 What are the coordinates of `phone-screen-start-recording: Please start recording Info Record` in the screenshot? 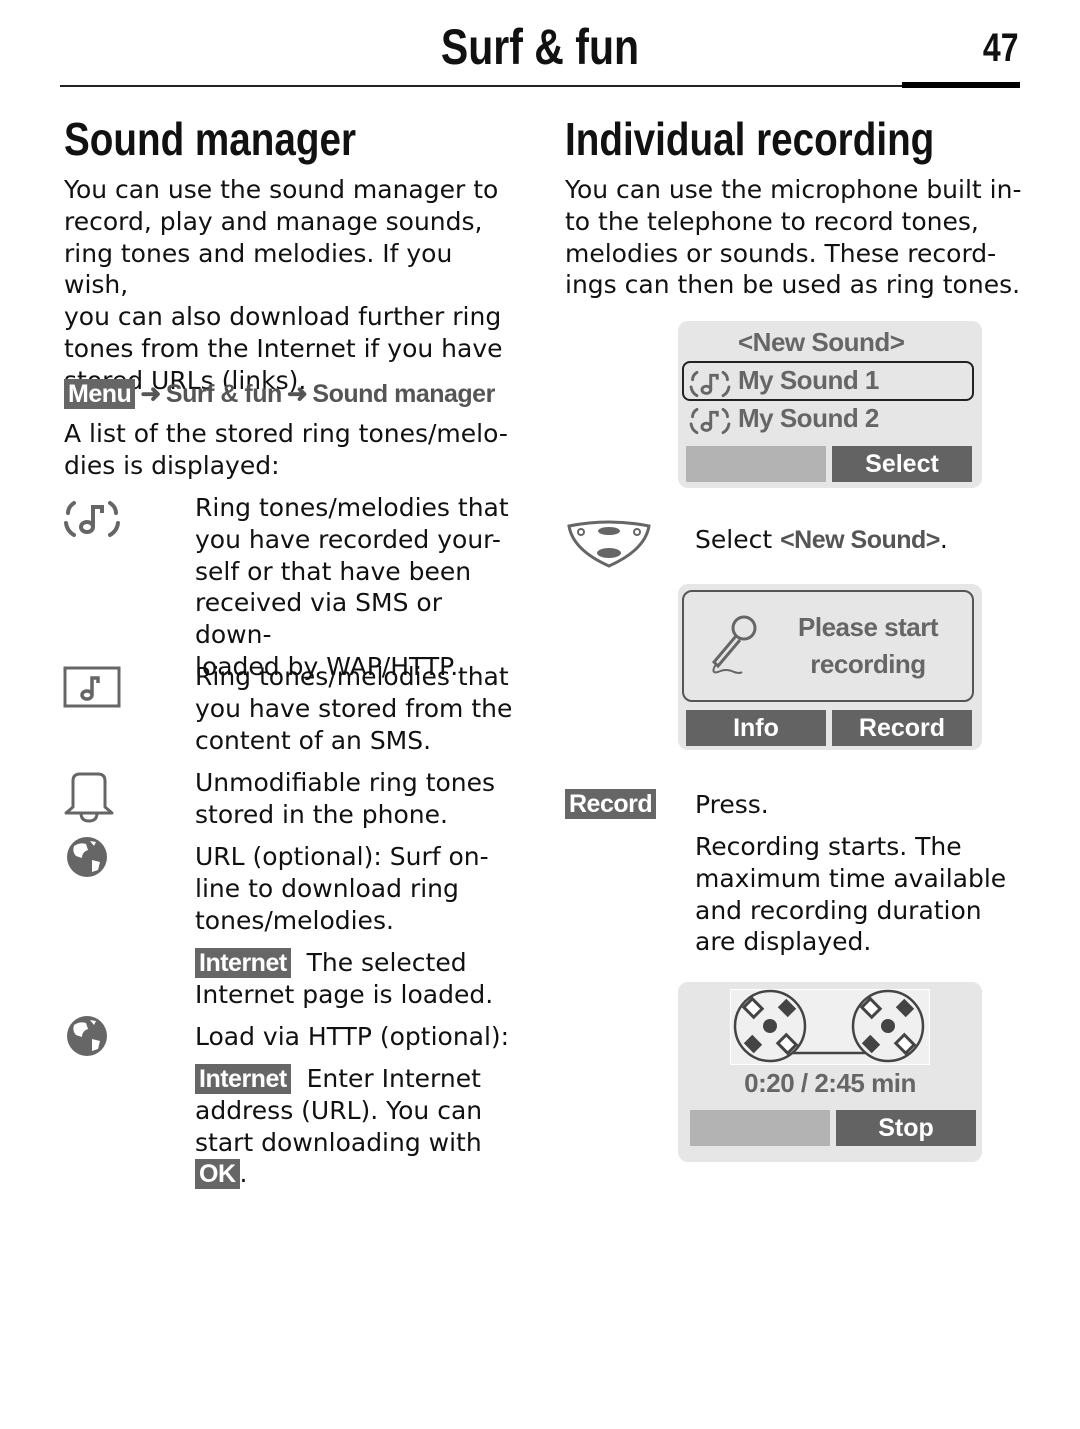 It's located at (830, 667).